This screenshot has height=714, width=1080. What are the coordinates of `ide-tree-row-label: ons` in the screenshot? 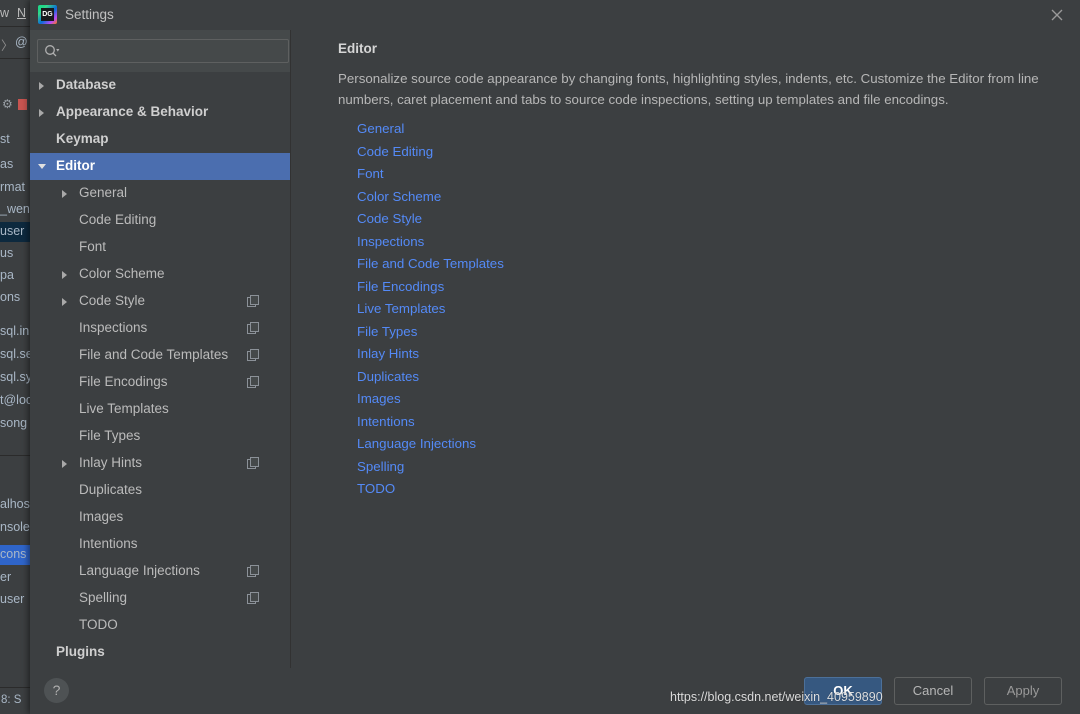 It's located at (10, 297).